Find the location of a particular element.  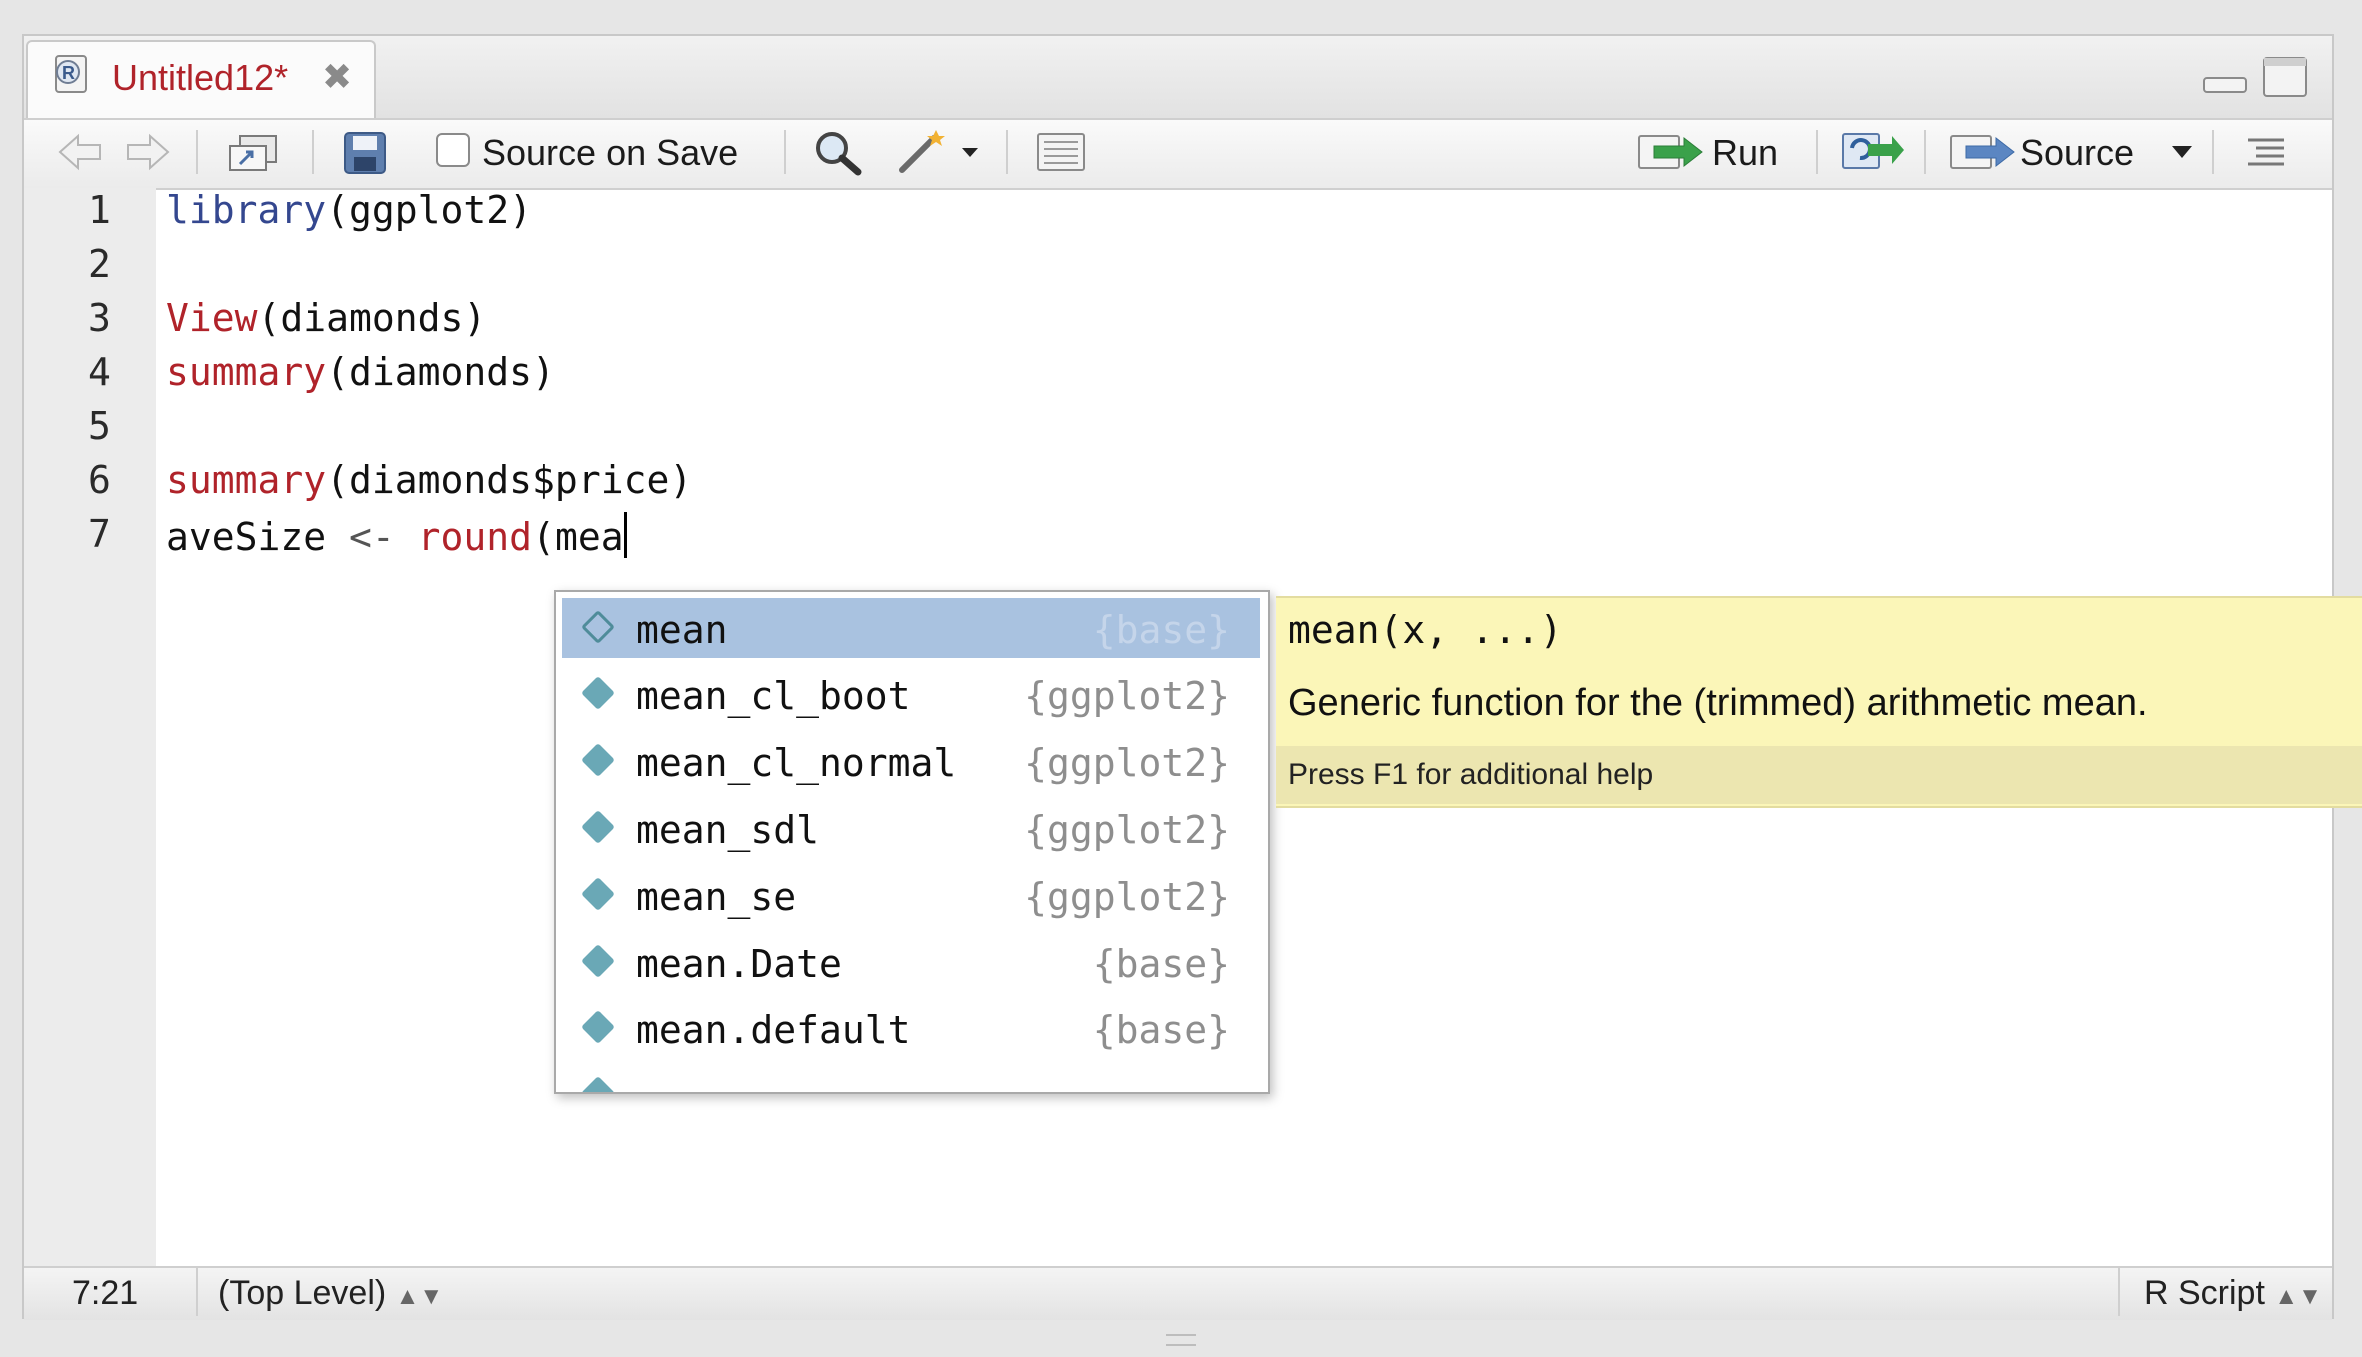

line-number: 5 is located at coordinates (99, 426).